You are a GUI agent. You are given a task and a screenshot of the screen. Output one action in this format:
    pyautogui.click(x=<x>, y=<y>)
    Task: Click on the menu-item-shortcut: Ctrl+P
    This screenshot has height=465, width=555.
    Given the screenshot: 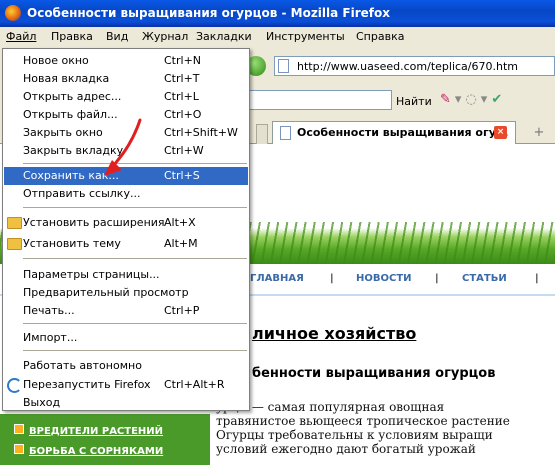 What is the action you would take?
    pyautogui.click(x=182, y=310)
    